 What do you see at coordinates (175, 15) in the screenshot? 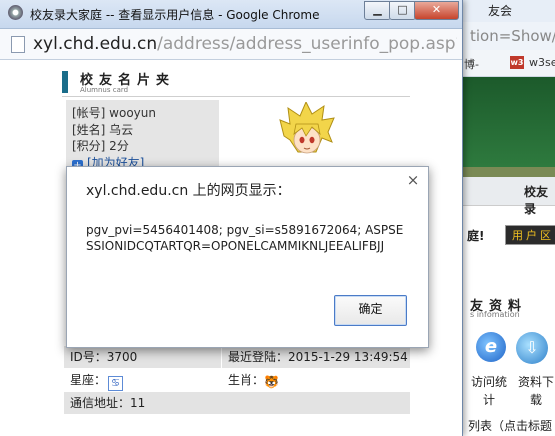
I see `window-title: 校友录大家庭 -- 查看显示用户信息 - Google Chrome` at bounding box center [175, 15].